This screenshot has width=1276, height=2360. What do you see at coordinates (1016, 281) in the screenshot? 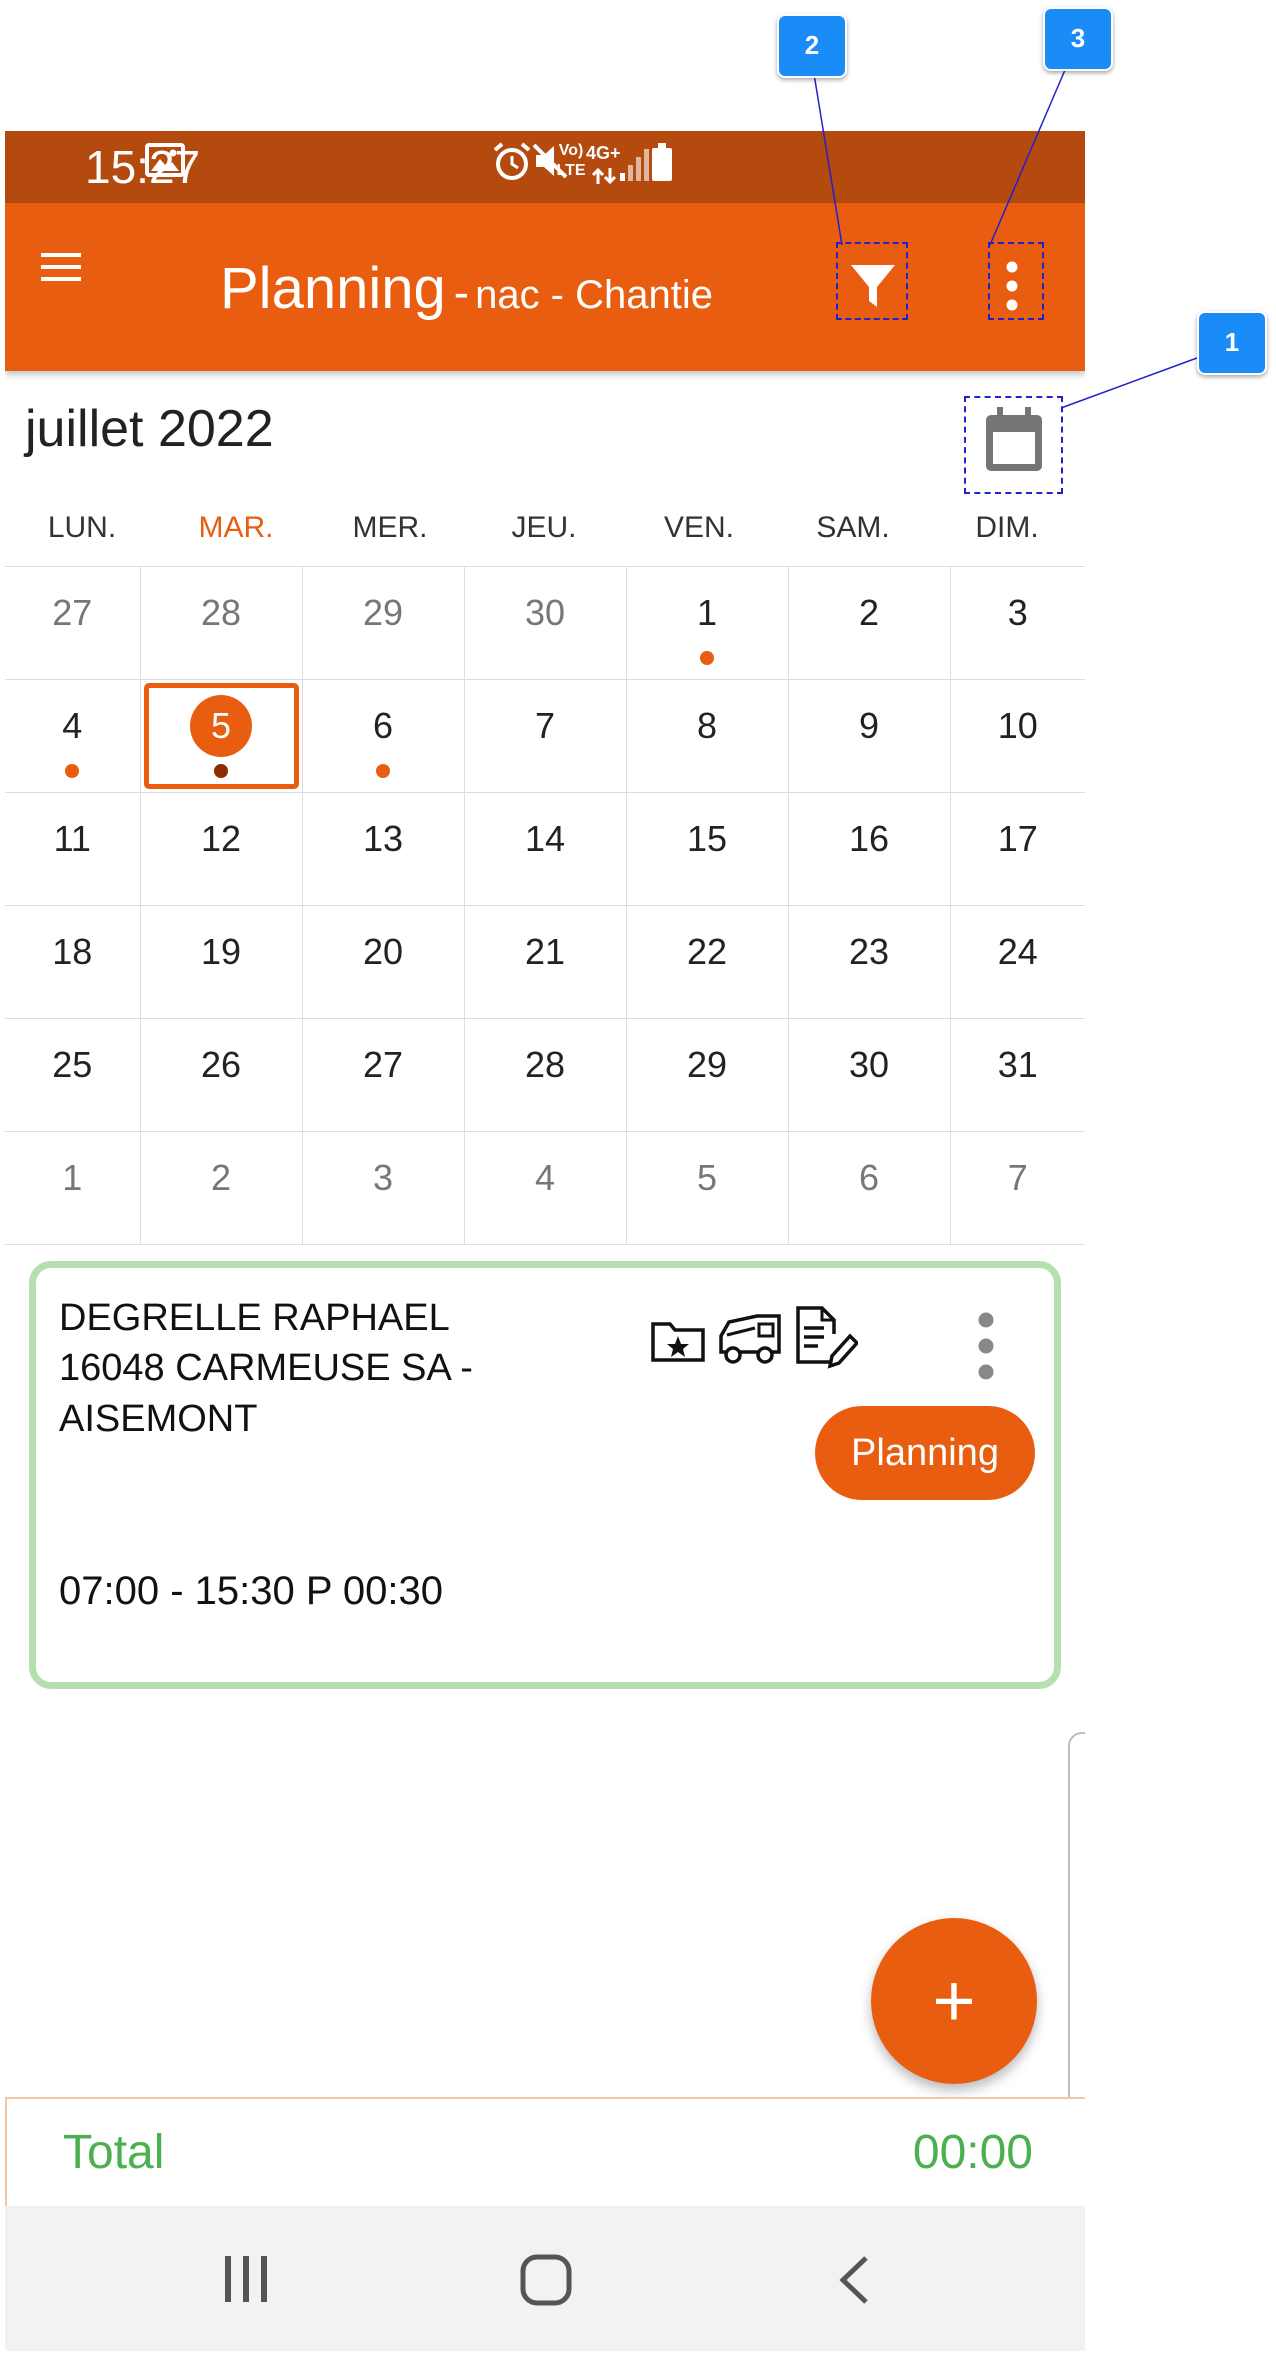
I see `callout-box-more` at bounding box center [1016, 281].